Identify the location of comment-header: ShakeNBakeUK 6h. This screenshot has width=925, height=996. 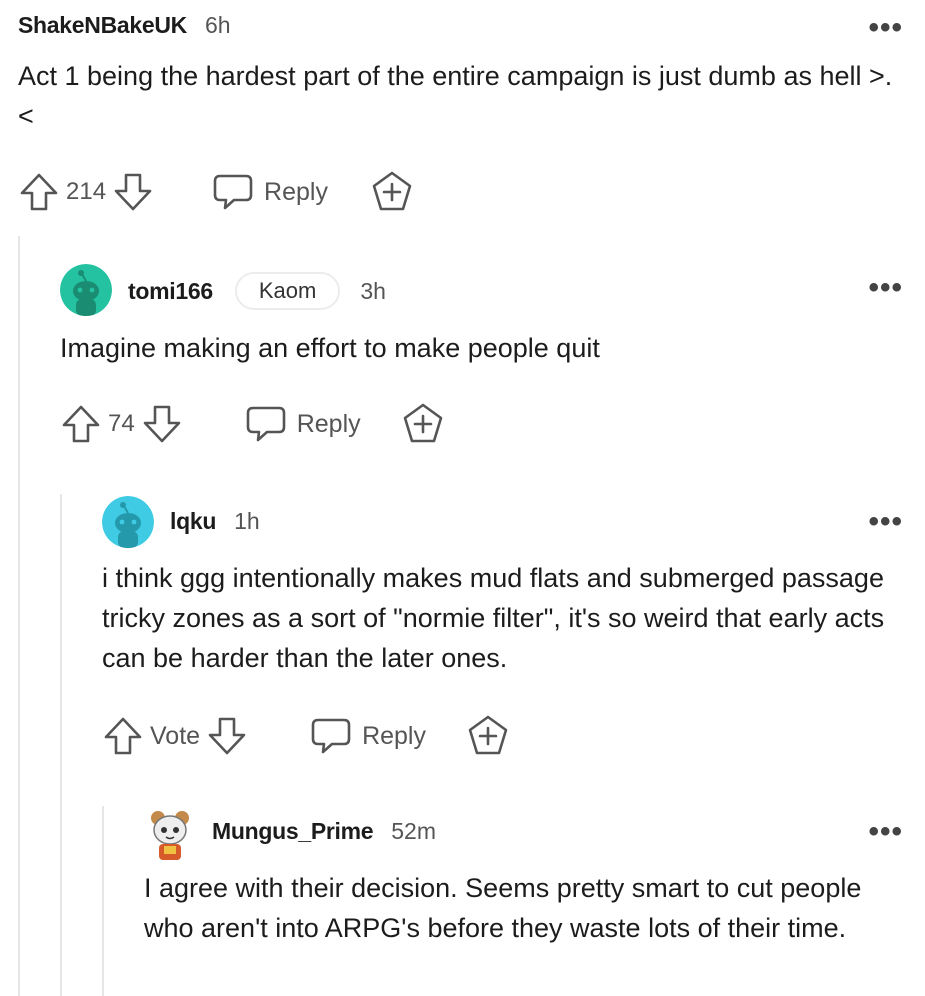
(124, 25).